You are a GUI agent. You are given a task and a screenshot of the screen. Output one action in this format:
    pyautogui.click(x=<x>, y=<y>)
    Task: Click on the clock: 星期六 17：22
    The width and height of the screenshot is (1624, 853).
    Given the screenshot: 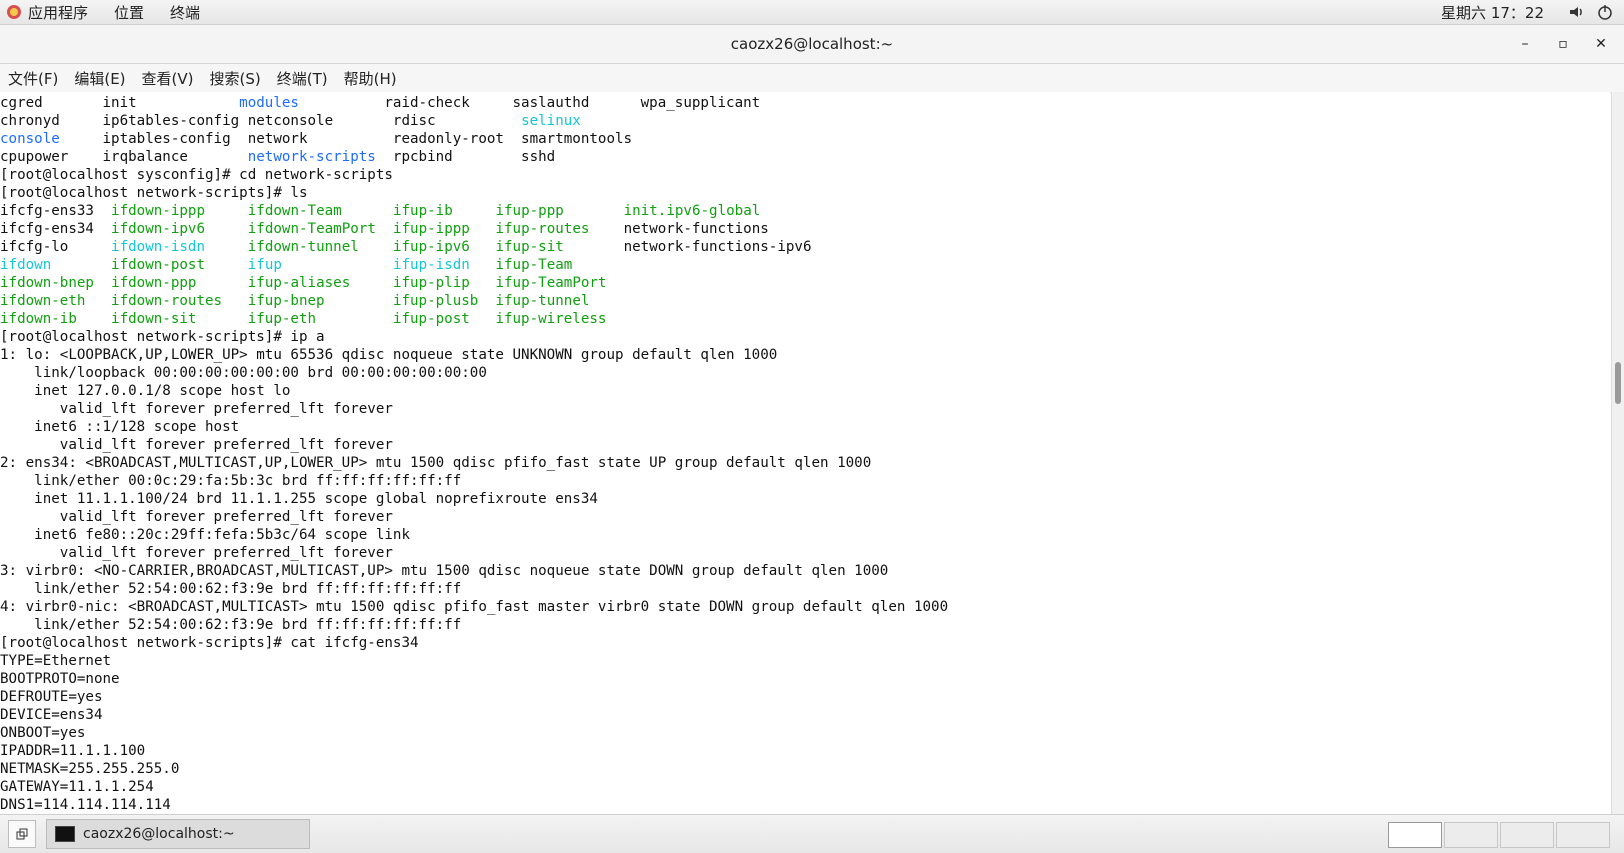 What is the action you would take?
    pyautogui.click(x=1492, y=12)
    